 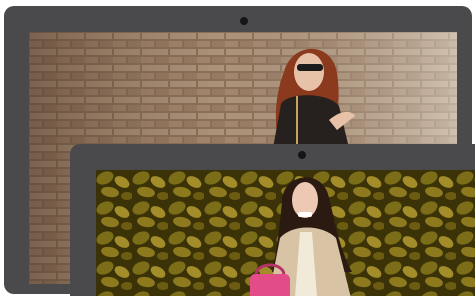 What do you see at coordinates (302, 155) in the screenshot?
I see `front-device-camera-icon` at bounding box center [302, 155].